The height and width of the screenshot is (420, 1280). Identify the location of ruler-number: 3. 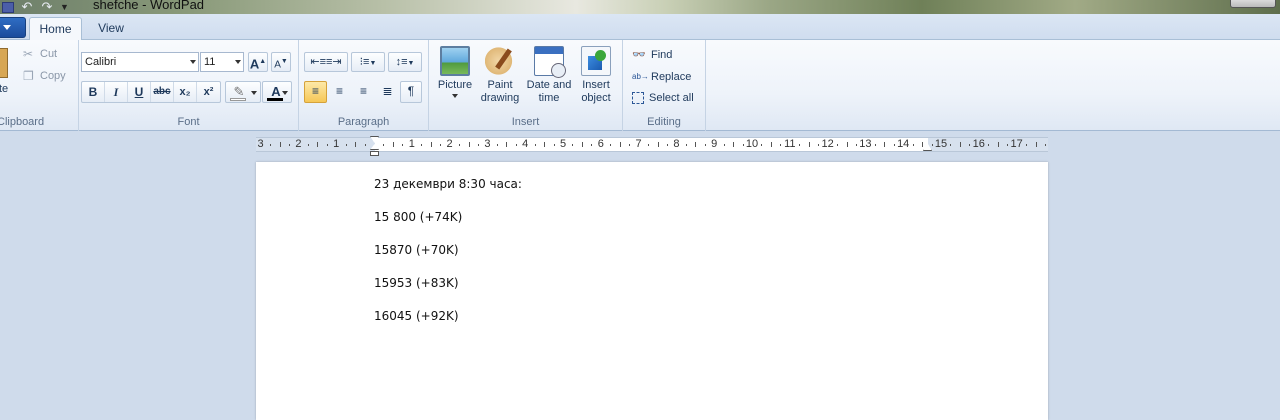
(487, 144).